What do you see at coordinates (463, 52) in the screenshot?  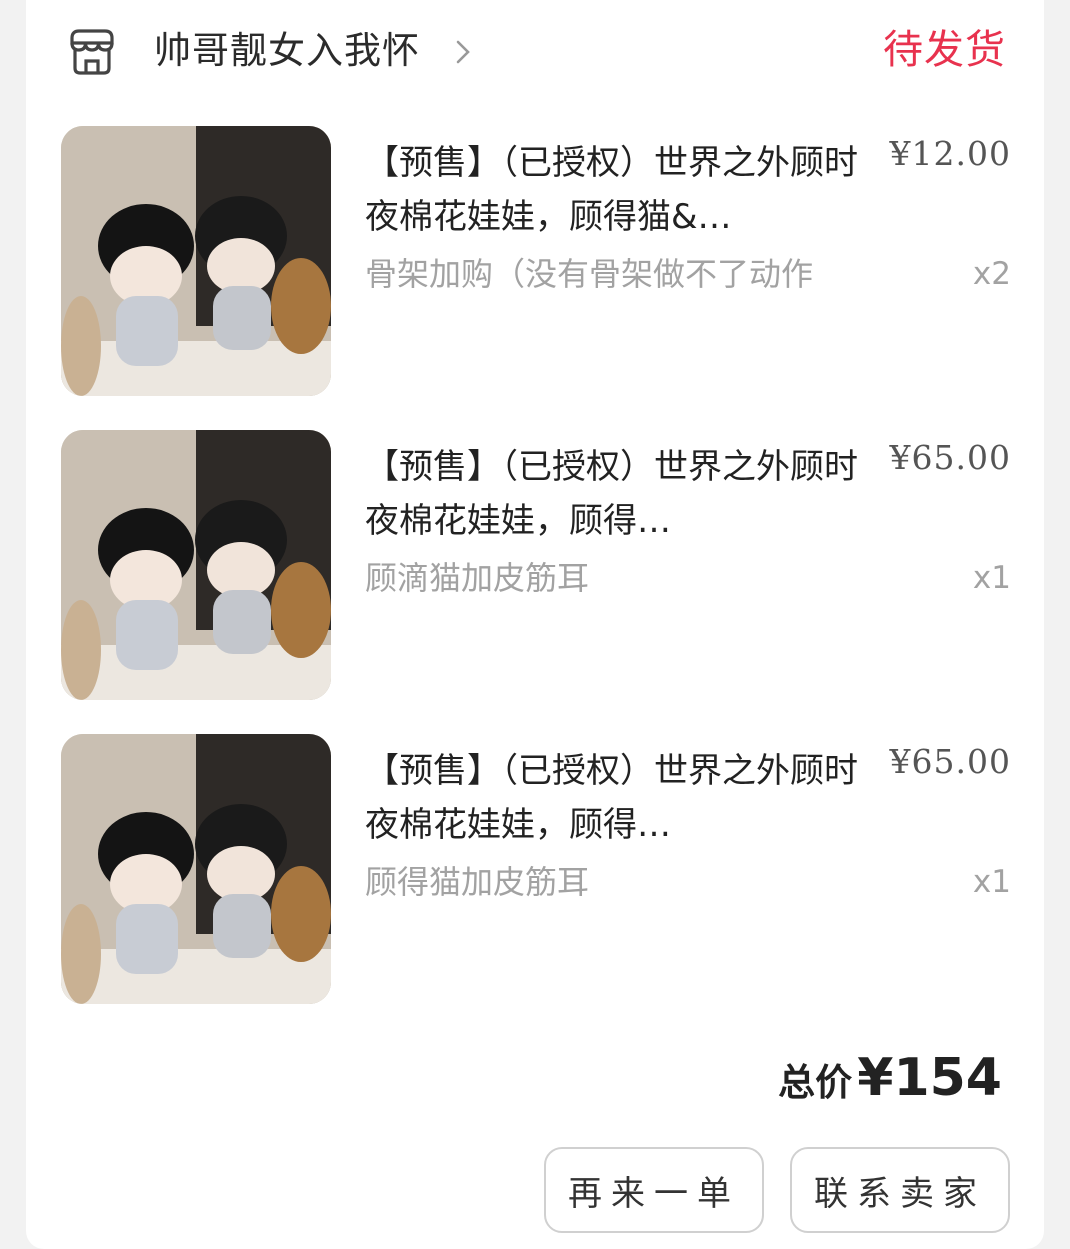 I see `chevron-right-icon` at bounding box center [463, 52].